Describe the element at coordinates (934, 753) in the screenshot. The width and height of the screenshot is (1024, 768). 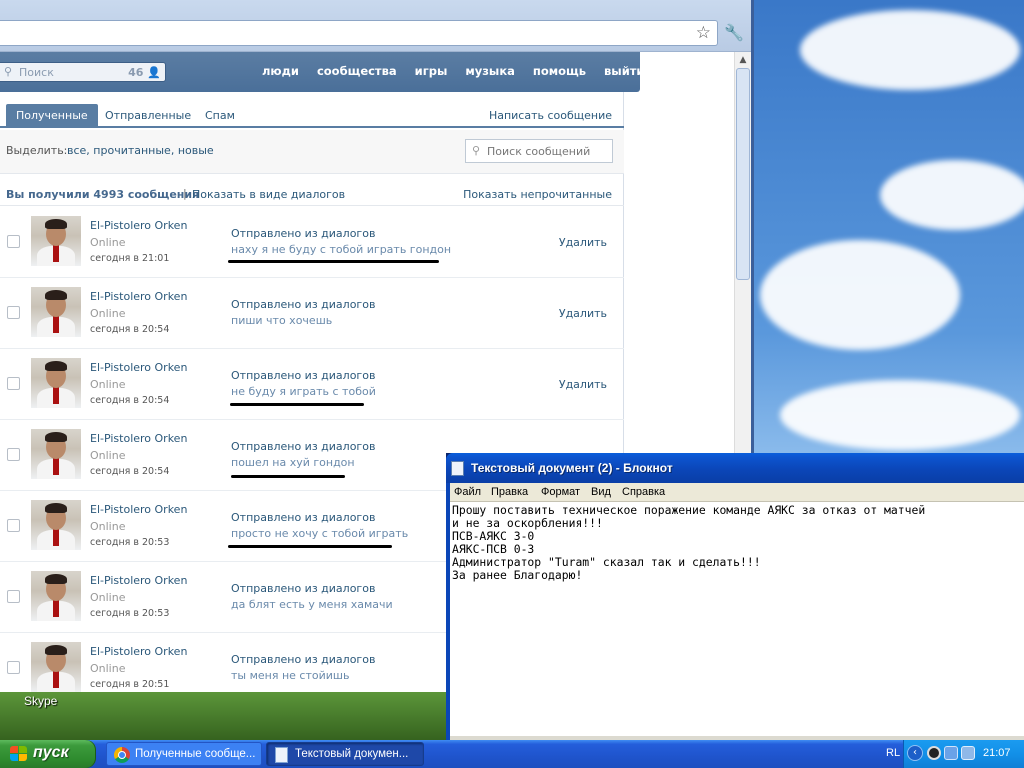
I see `network-globe-icon` at that location.